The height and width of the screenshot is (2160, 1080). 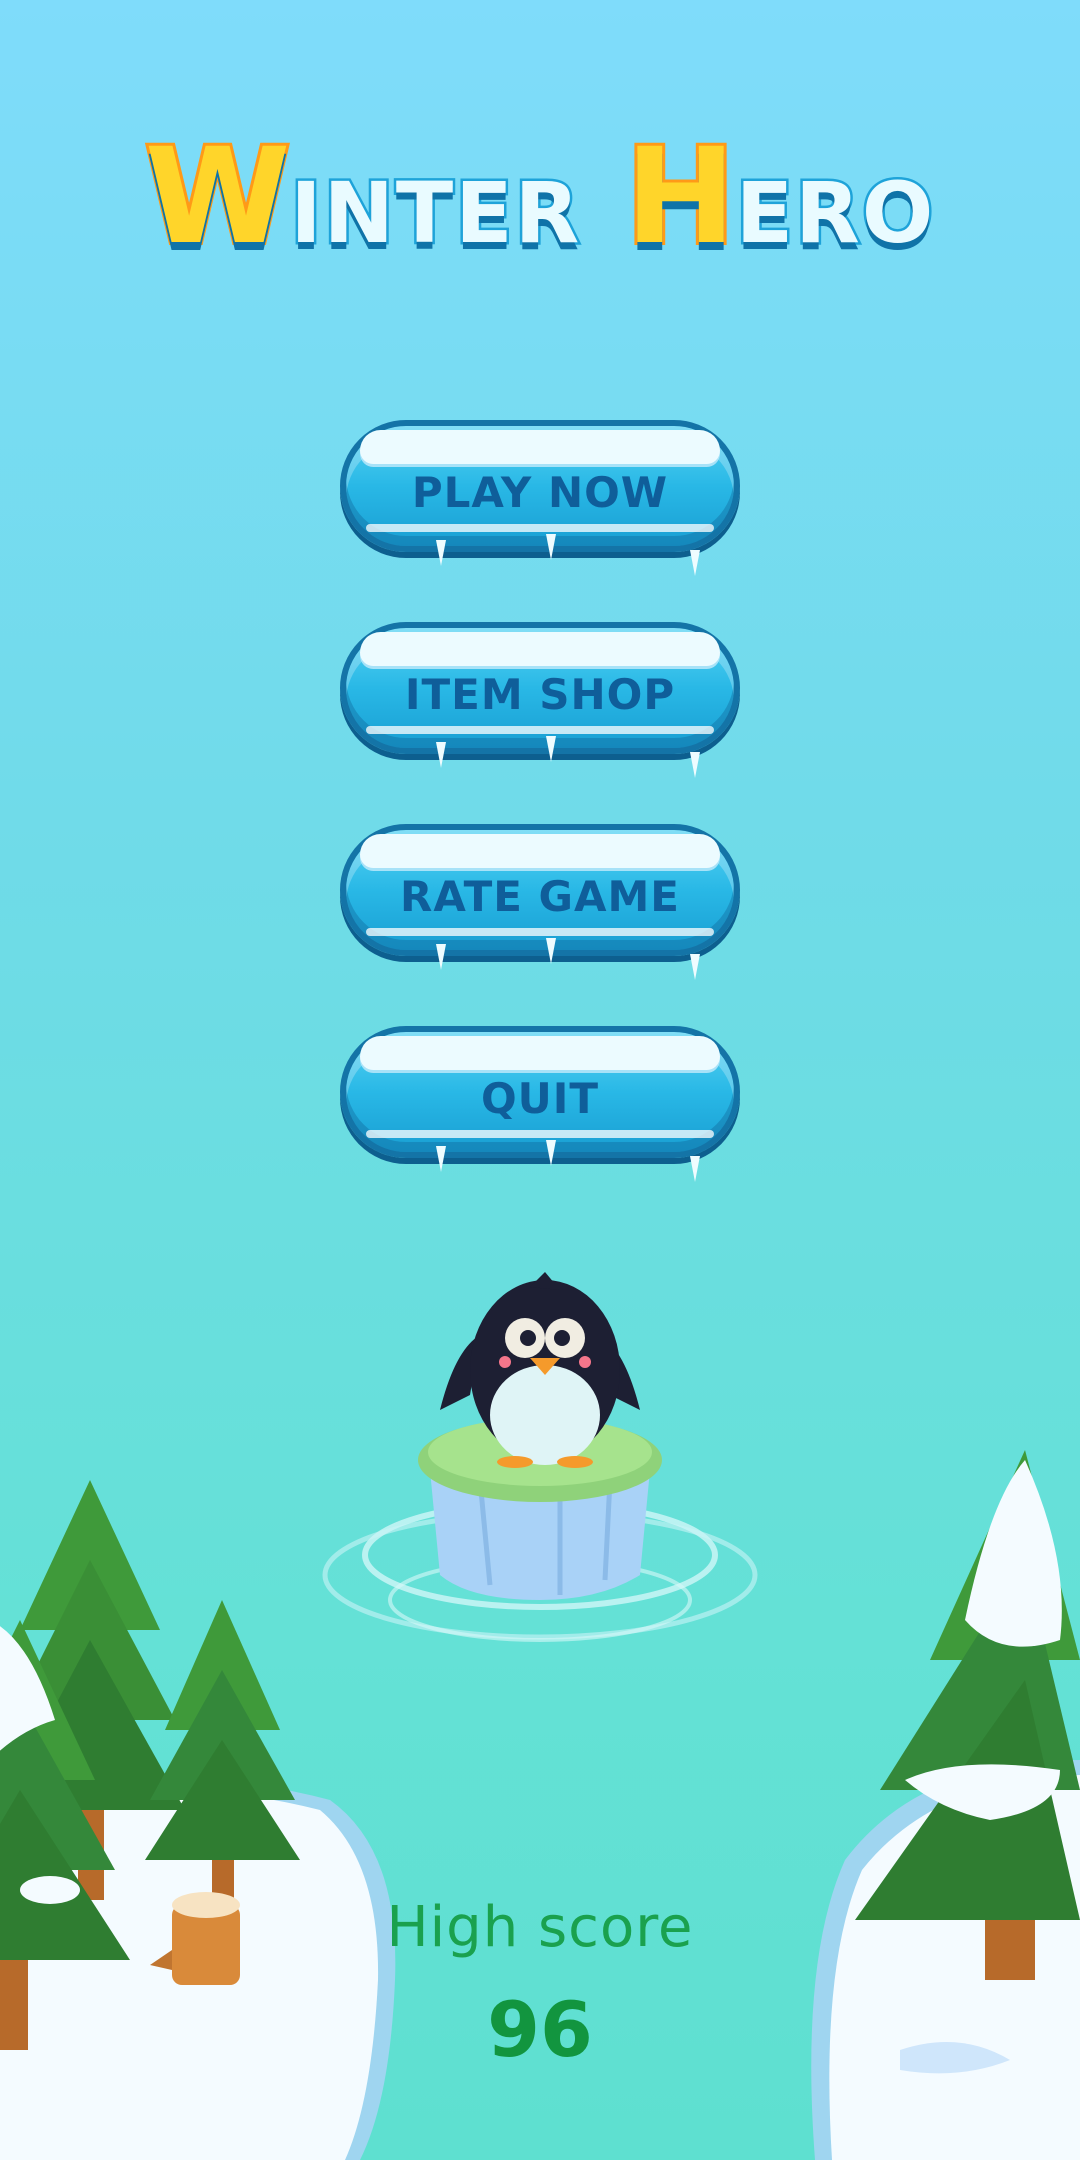 I want to click on title-word-winter: WINTER, so click(x=362, y=197).